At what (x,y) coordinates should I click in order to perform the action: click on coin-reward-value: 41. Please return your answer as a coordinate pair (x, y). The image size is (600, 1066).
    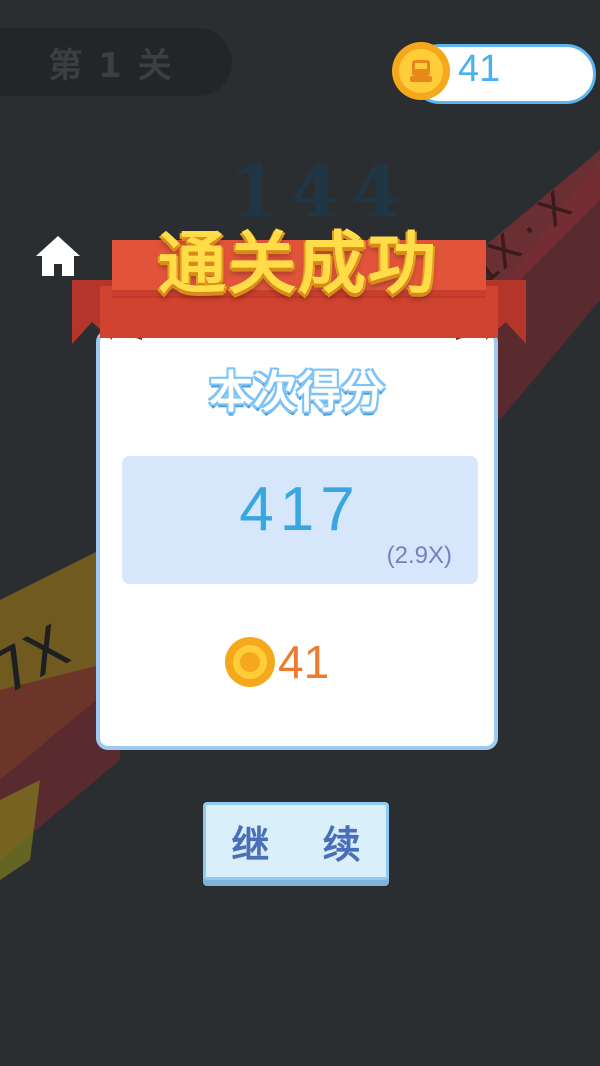
    Looking at the image, I should click on (304, 662).